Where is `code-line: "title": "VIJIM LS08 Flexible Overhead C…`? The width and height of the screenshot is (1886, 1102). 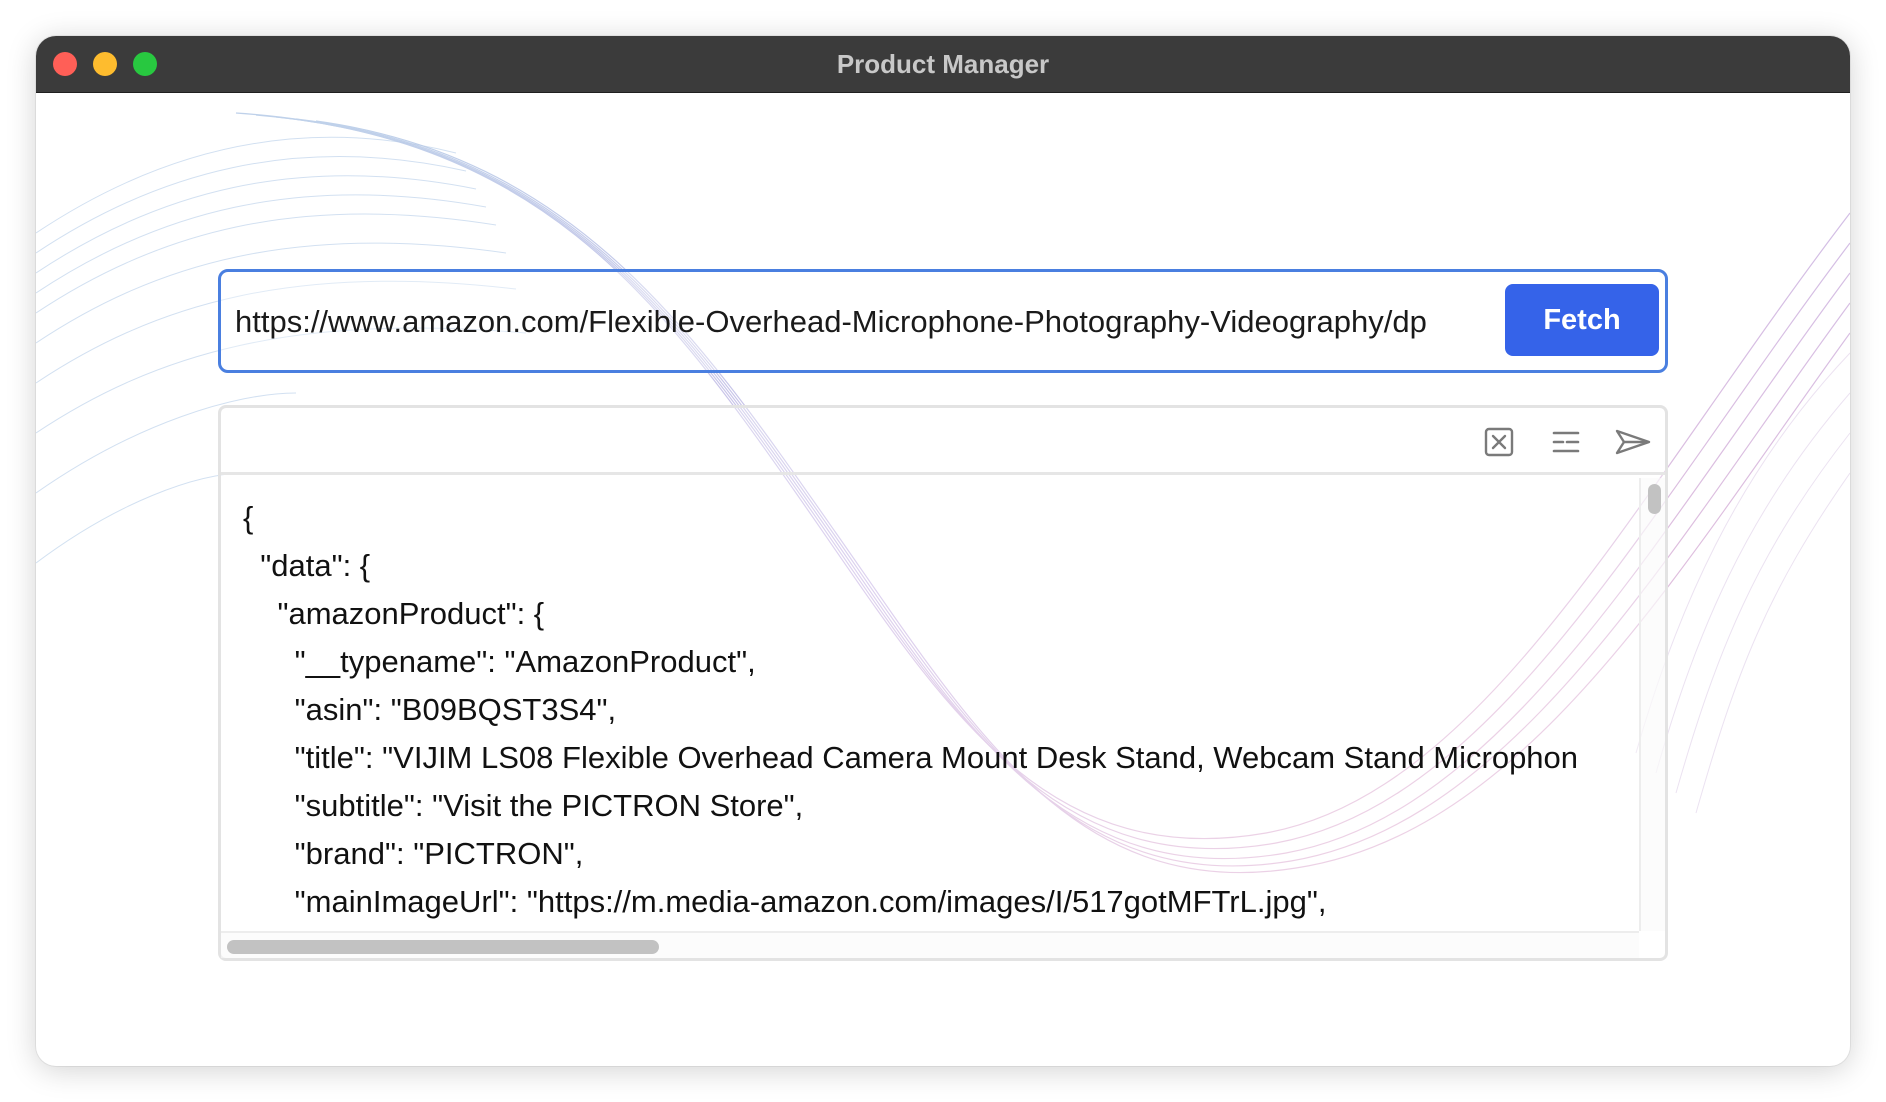 code-line: "title": "VIJIM LS08 Flexible Overhead C… is located at coordinates (911, 757).